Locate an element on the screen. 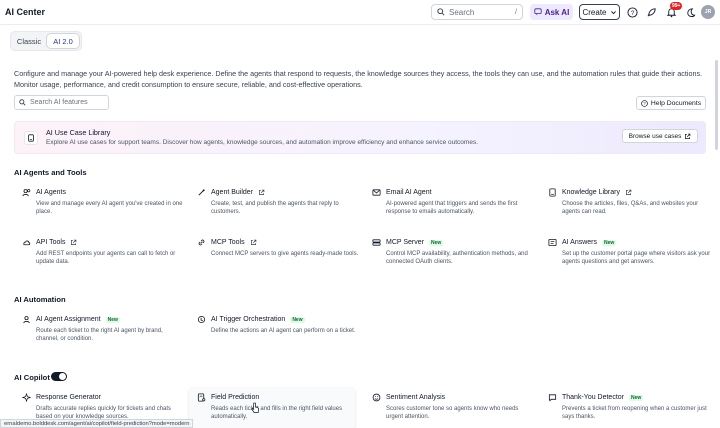 The width and height of the screenshot is (720, 428). create-label: Create is located at coordinates (594, 12).